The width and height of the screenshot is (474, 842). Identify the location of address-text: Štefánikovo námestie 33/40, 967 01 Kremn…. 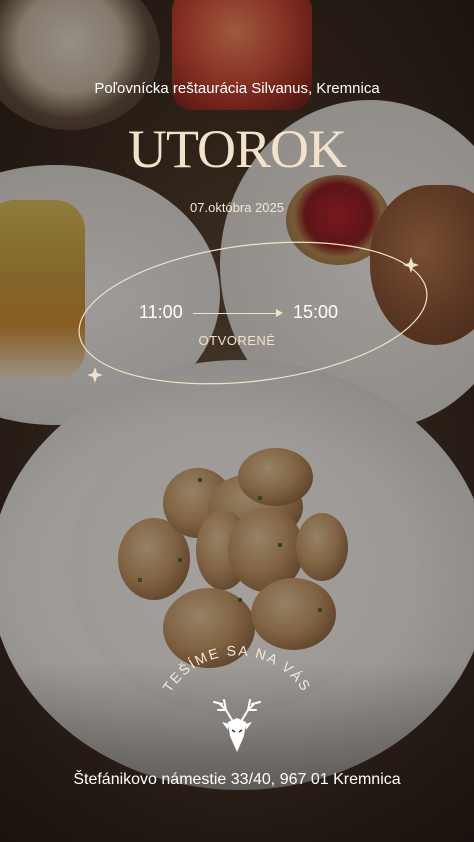
(237, 779).